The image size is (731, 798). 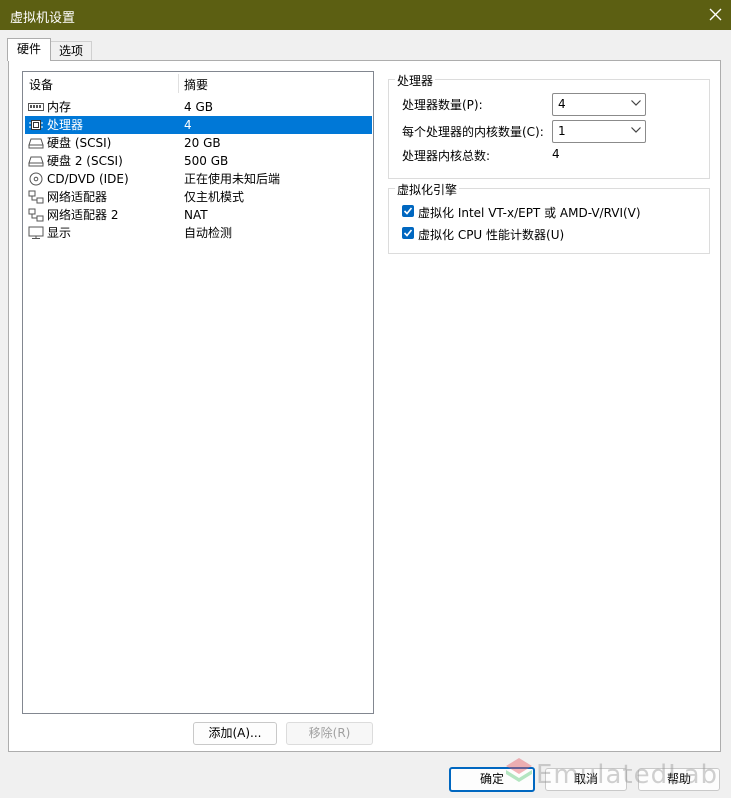 I want to click on watermark: EmulatedLab, so click(x=627, y=775).